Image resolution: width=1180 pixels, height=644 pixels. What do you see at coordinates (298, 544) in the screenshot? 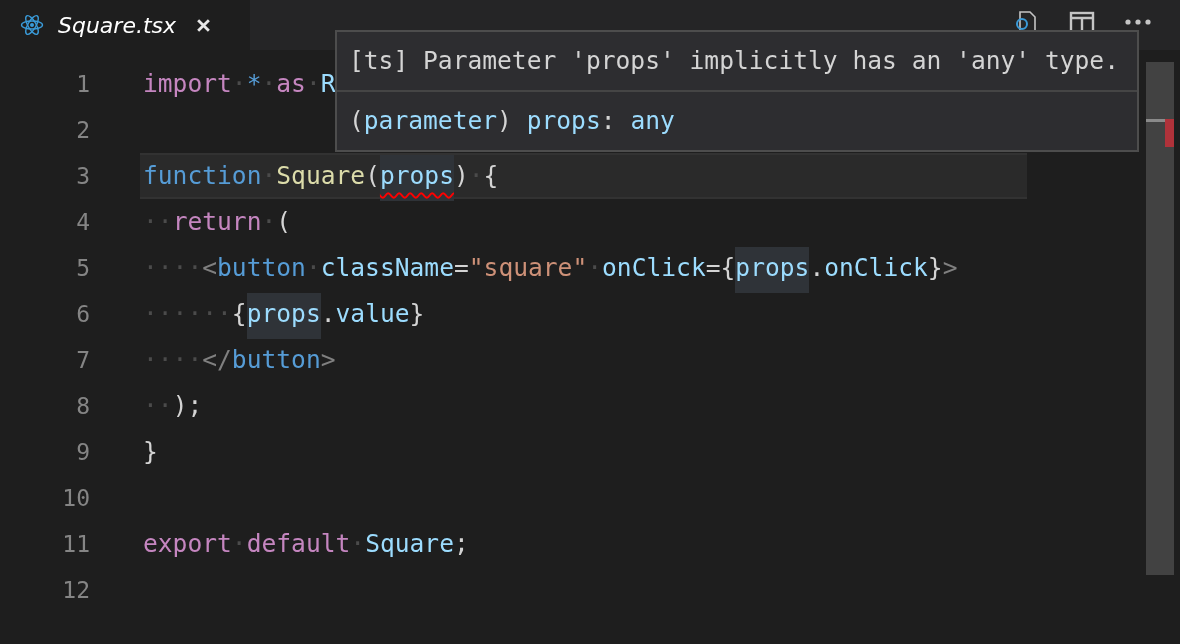
I see `code-token: default` at bounding box center [298, 544].